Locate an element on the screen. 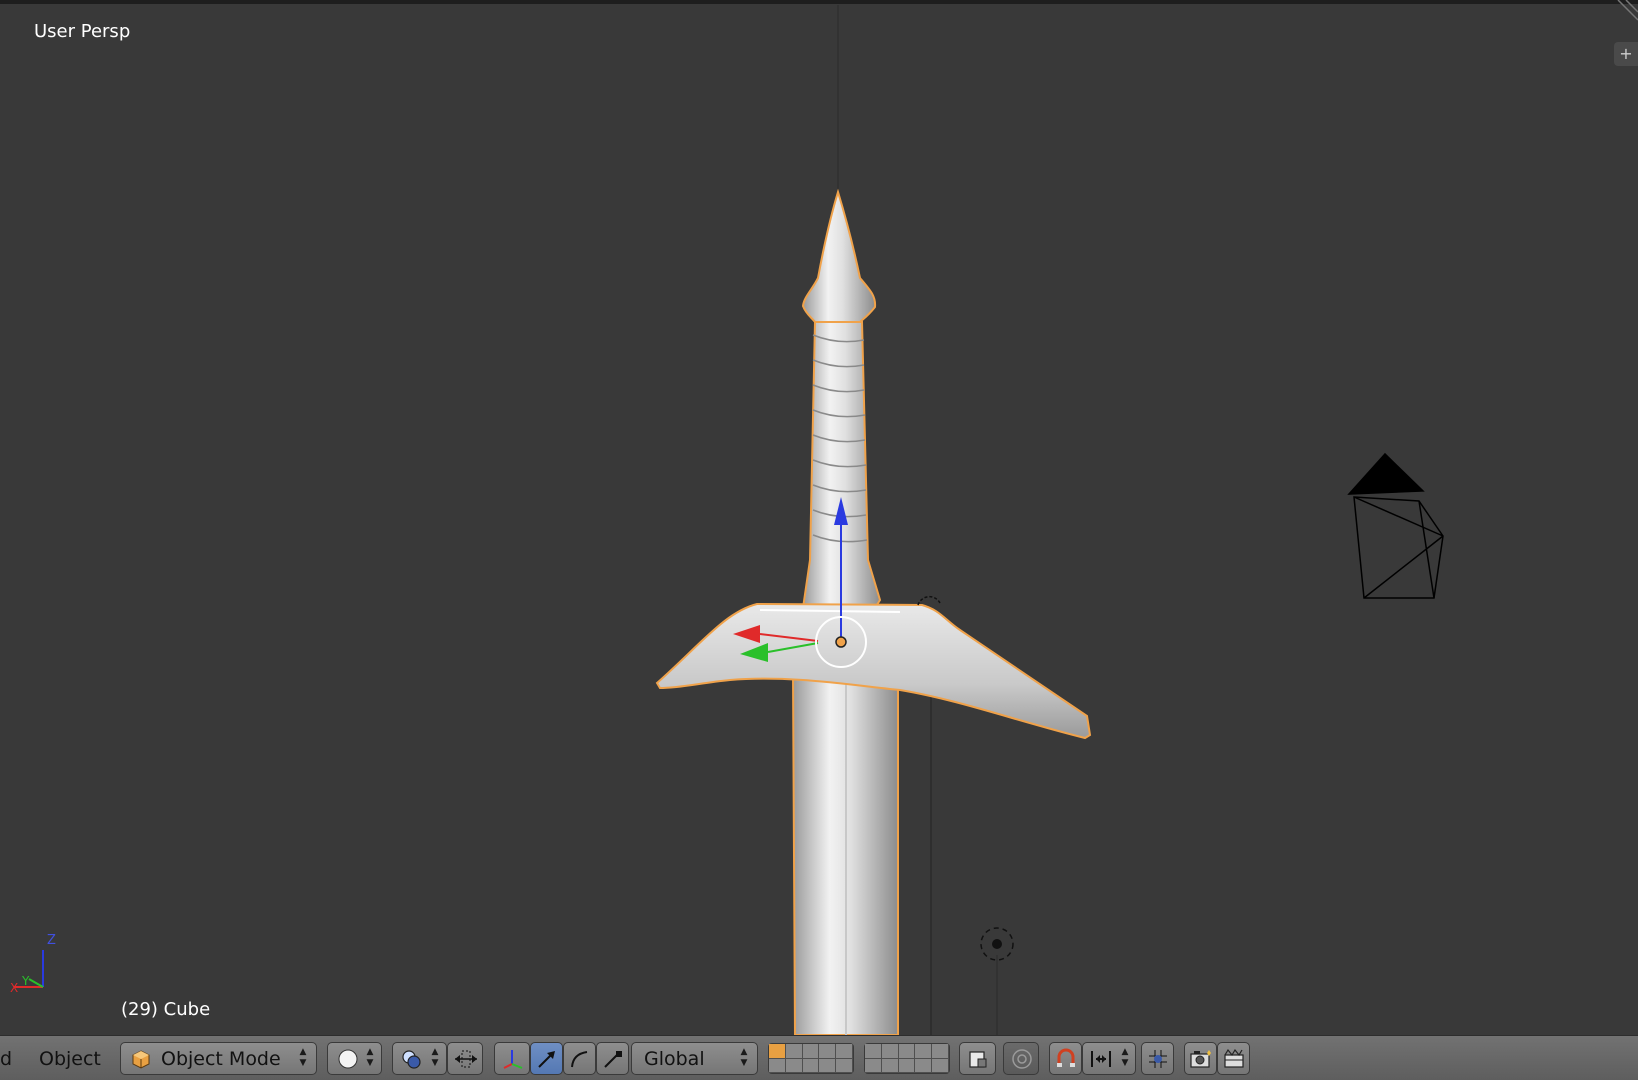 Image resolution: width=1638 pixels, height=1080 pixels. manipulator-toggle-icon is located at coordinates (466, 1059).